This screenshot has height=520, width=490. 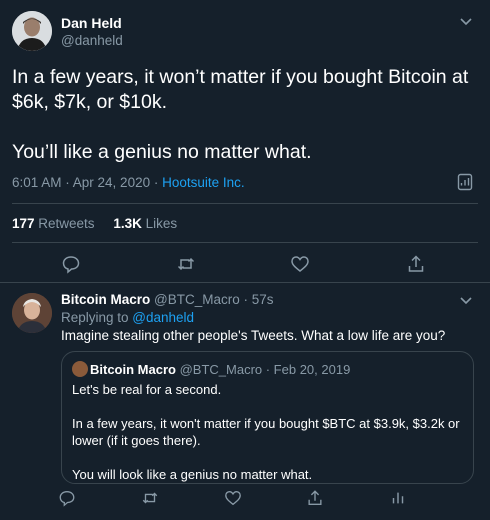 I want to click on quoted-header: Bitcoin Macro @BTC_Macro · Feb 20, 2019, so click(x=211, y=369).